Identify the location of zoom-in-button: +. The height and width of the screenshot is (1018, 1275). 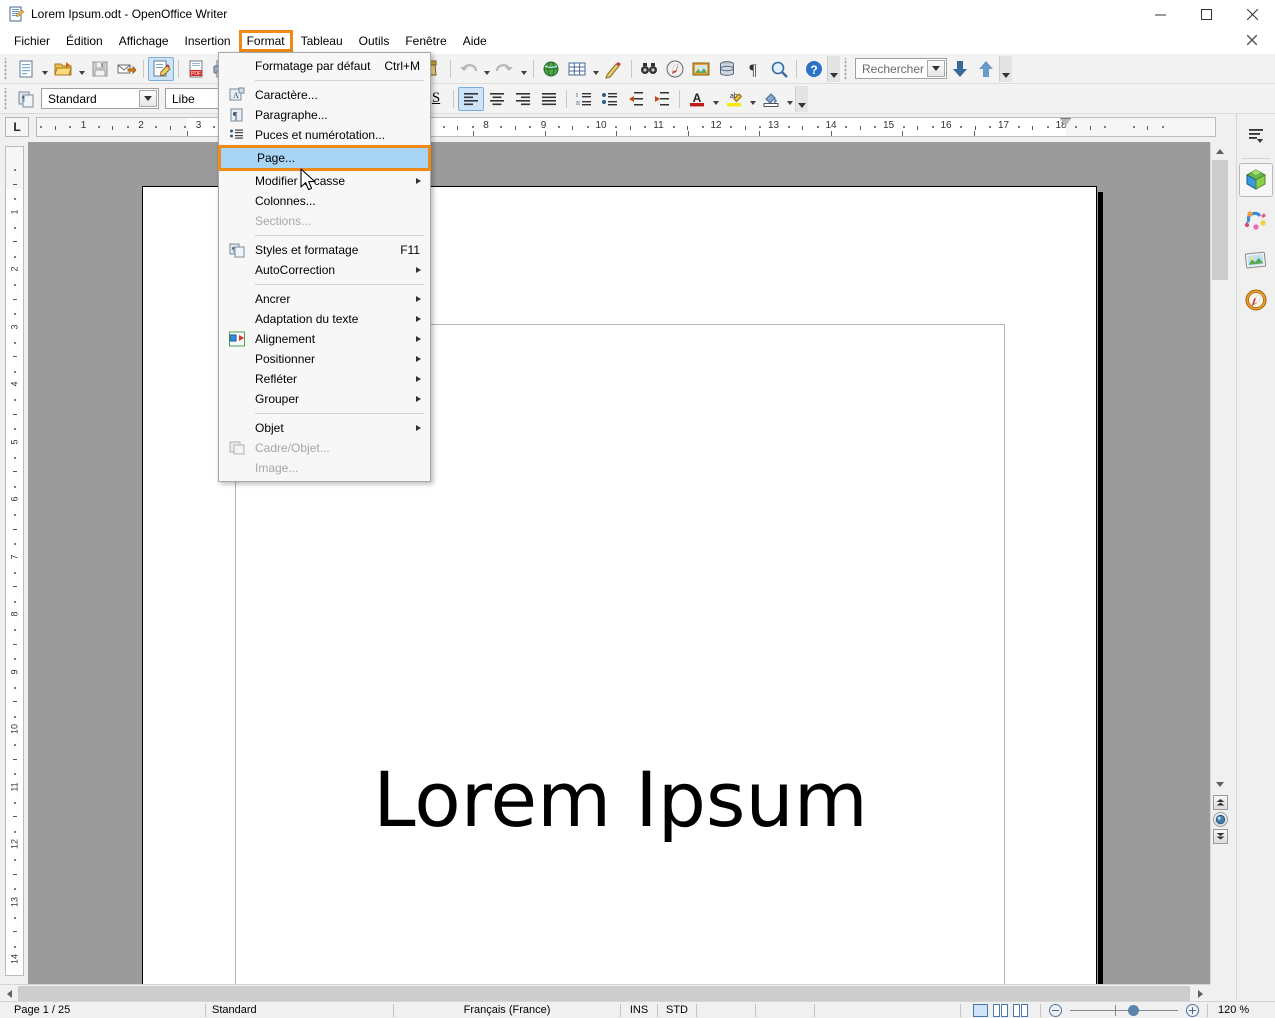
(1192, 1010).